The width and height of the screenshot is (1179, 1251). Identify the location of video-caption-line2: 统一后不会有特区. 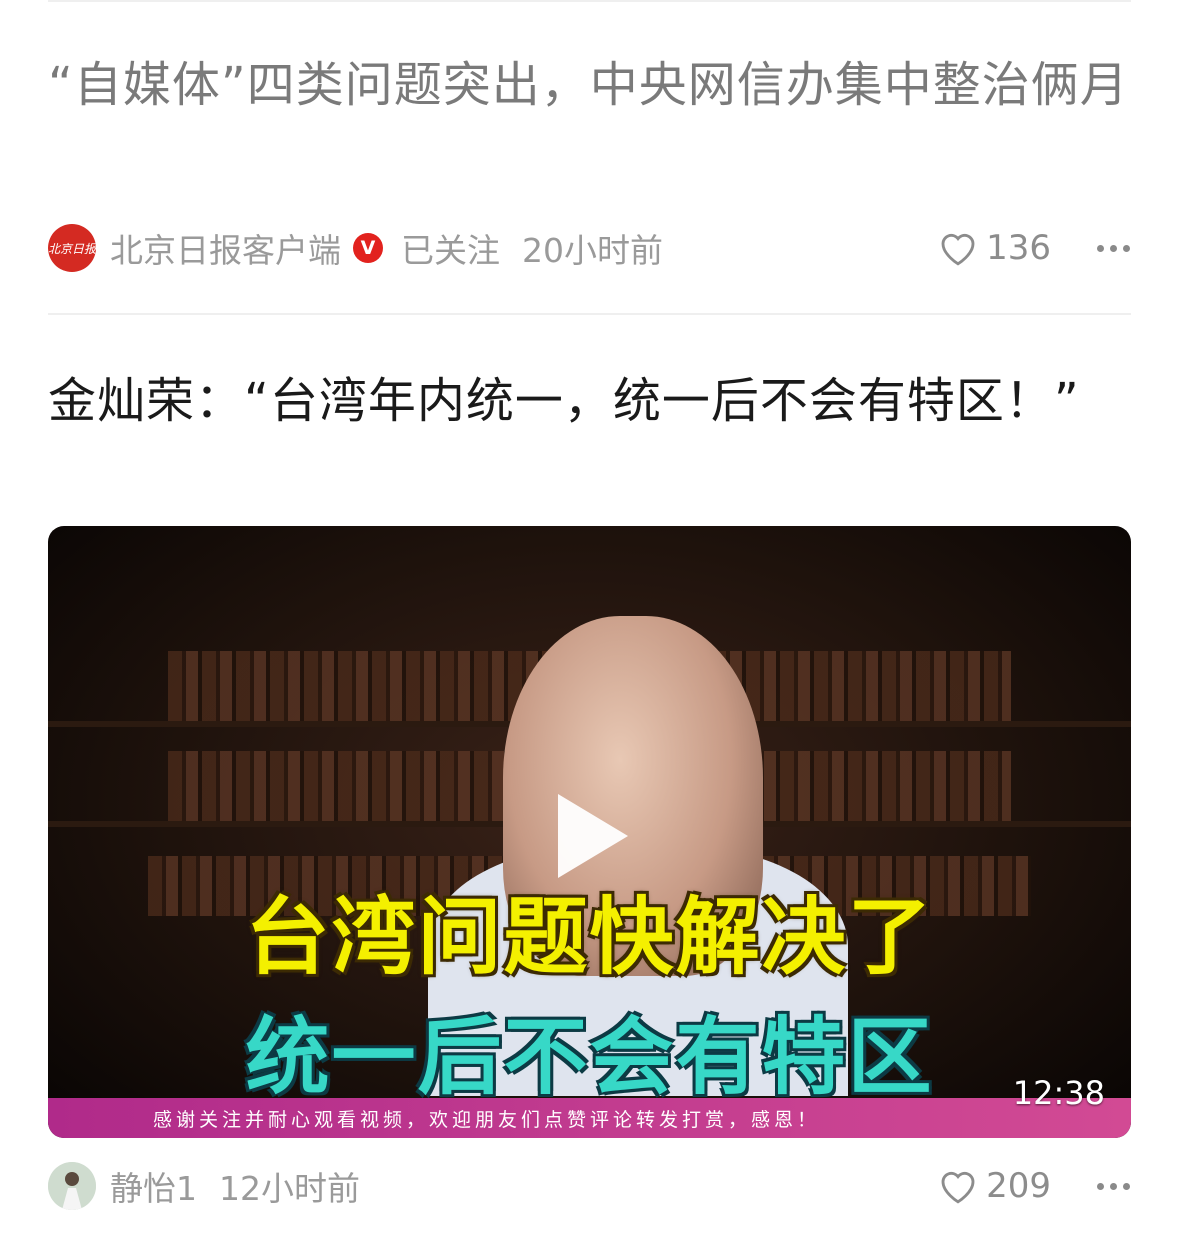
(589, 1057).